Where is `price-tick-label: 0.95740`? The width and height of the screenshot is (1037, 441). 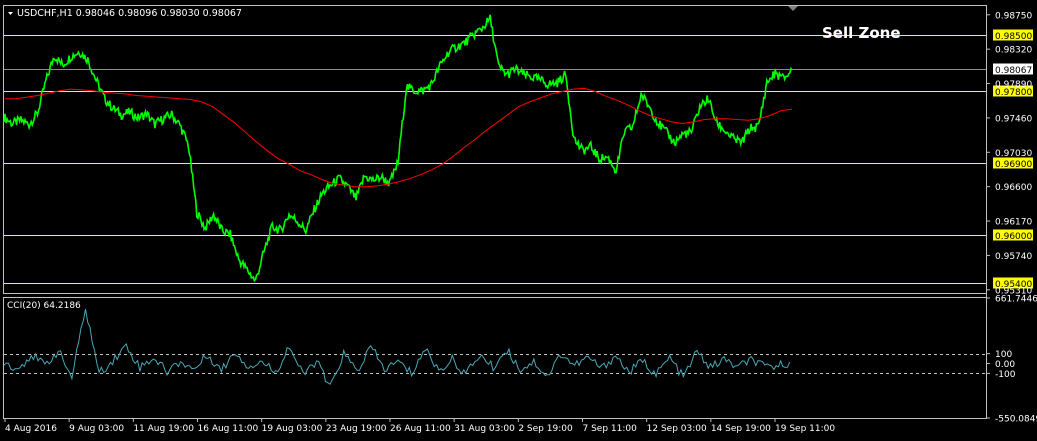
price-tick-label: 0.95740 is located at coordinates (1013, 257).